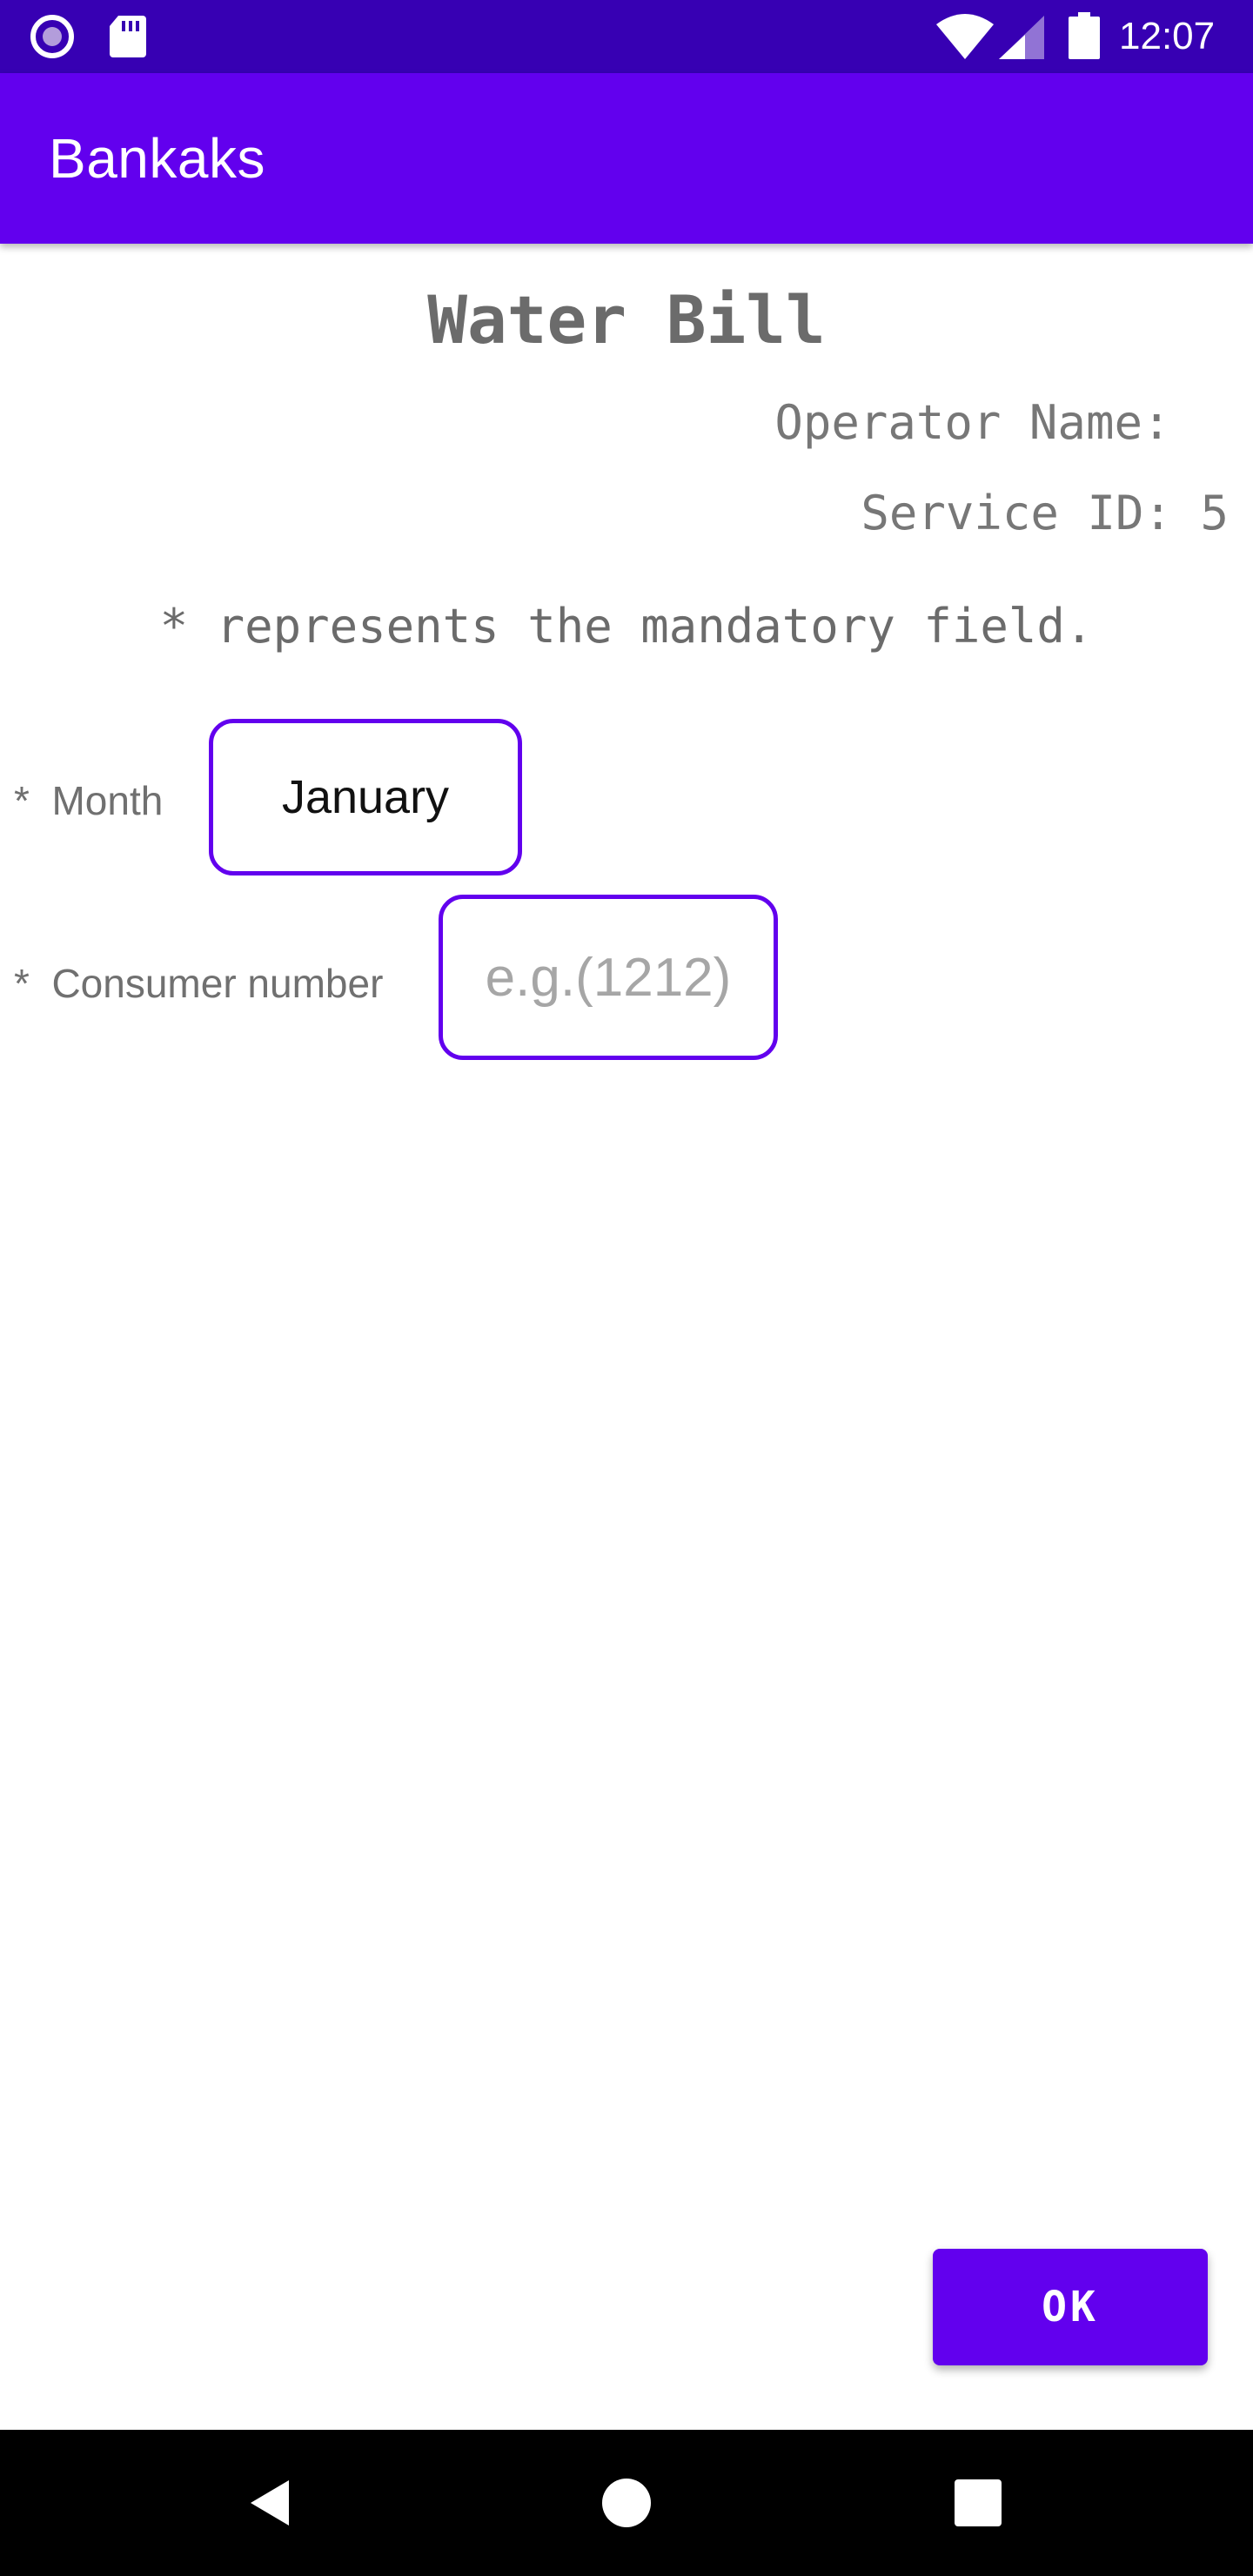 Image resolution: width=1253 pixels, height=2576 pixels. Describe the element at coordinates (626, 37) in the screenshot. I see `status-bar: 12:07` at that location.